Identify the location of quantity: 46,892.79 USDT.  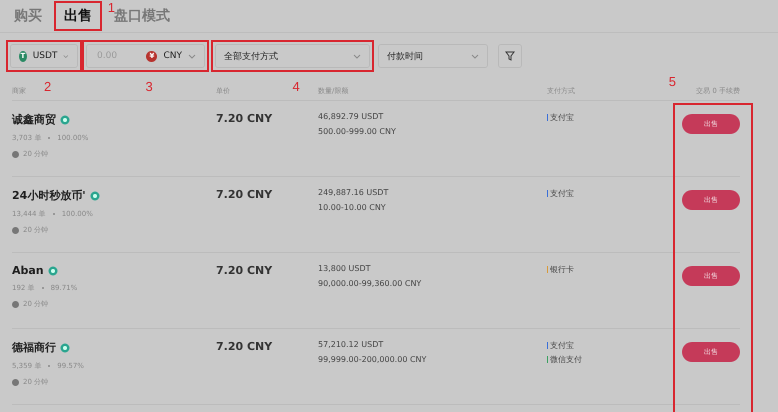
(351, 116).